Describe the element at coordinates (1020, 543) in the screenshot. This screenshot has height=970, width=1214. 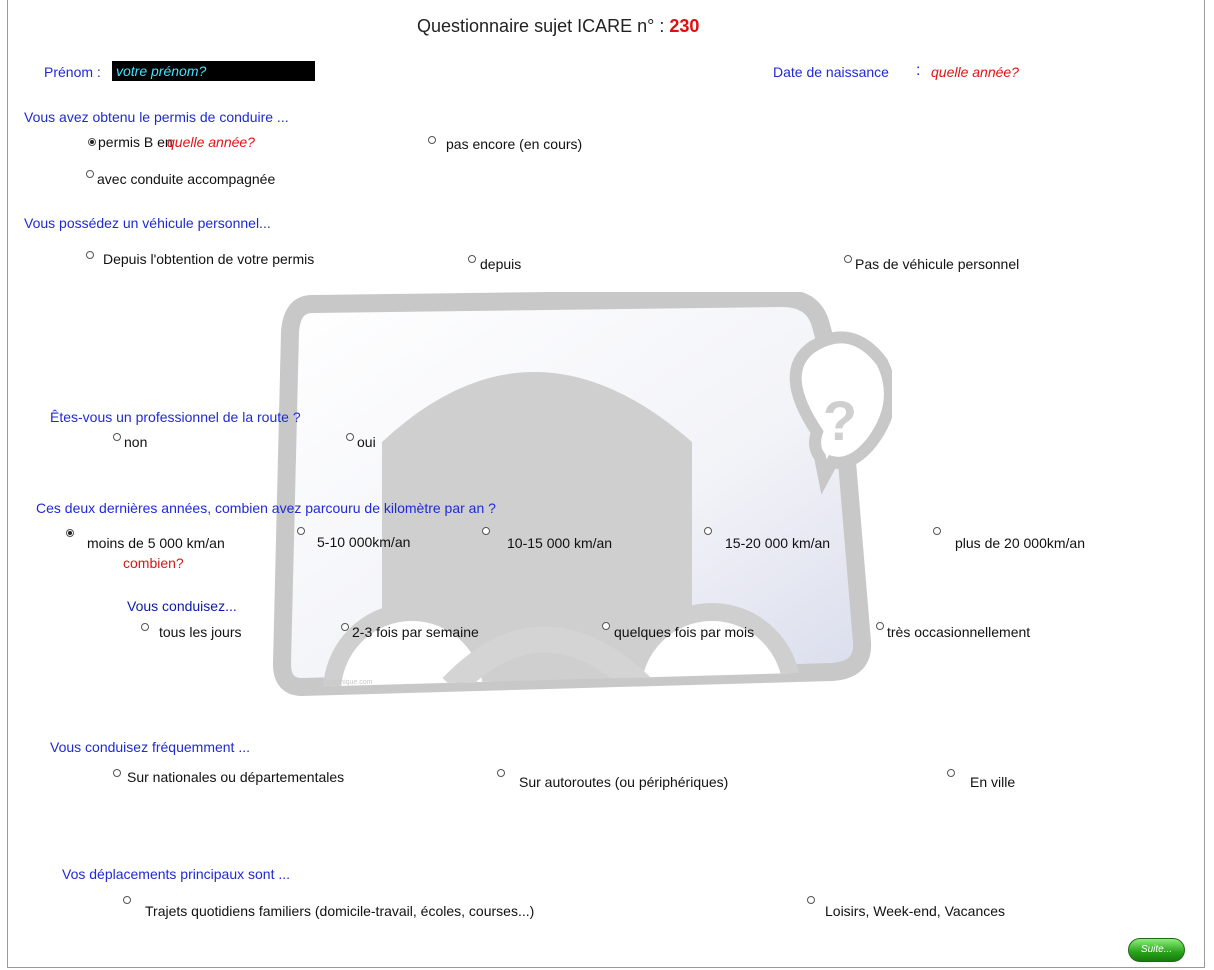
I see `mileage-over-20k-label: plus de 20 000km/an` at that location.